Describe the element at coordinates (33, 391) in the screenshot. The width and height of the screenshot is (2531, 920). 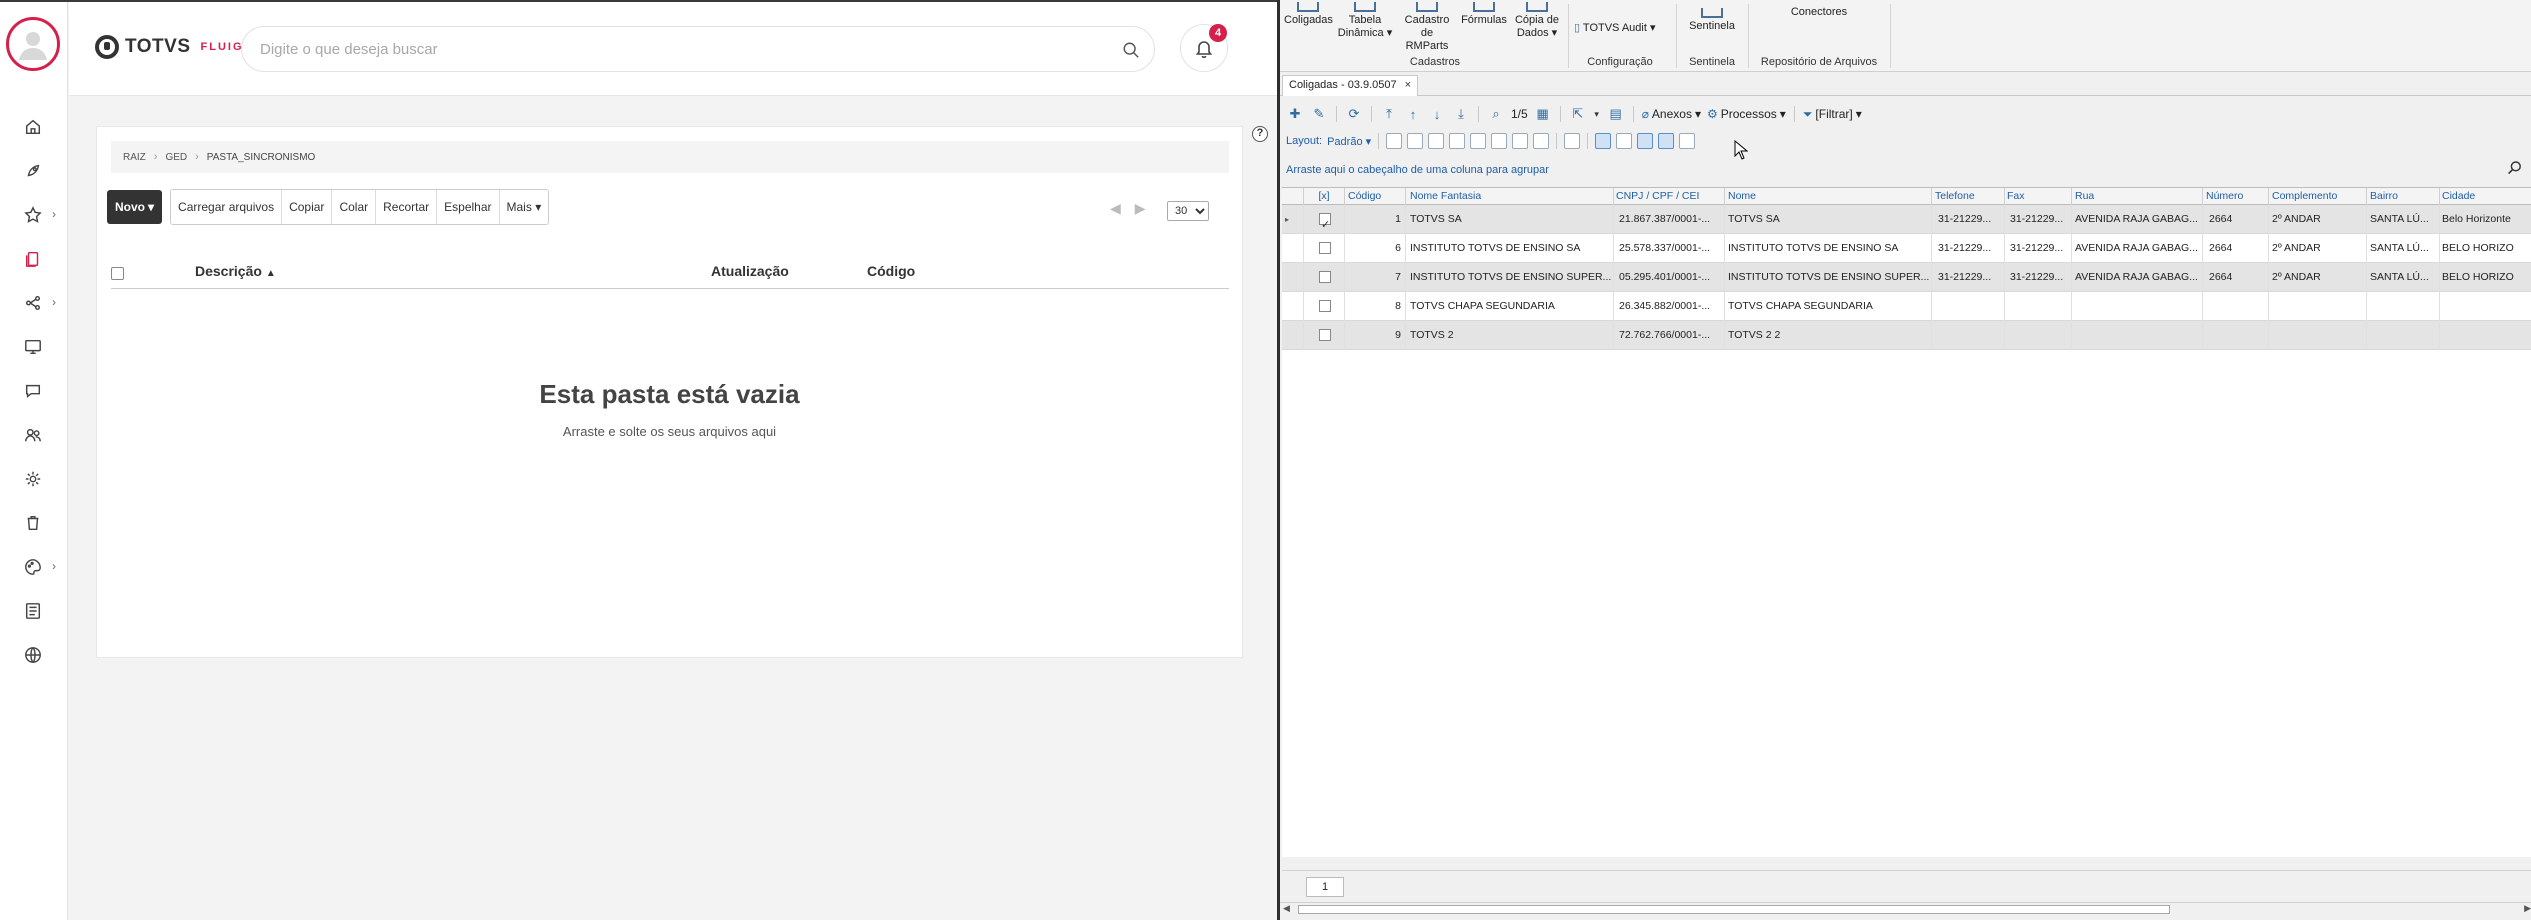
I see `chat-icon` at that location.